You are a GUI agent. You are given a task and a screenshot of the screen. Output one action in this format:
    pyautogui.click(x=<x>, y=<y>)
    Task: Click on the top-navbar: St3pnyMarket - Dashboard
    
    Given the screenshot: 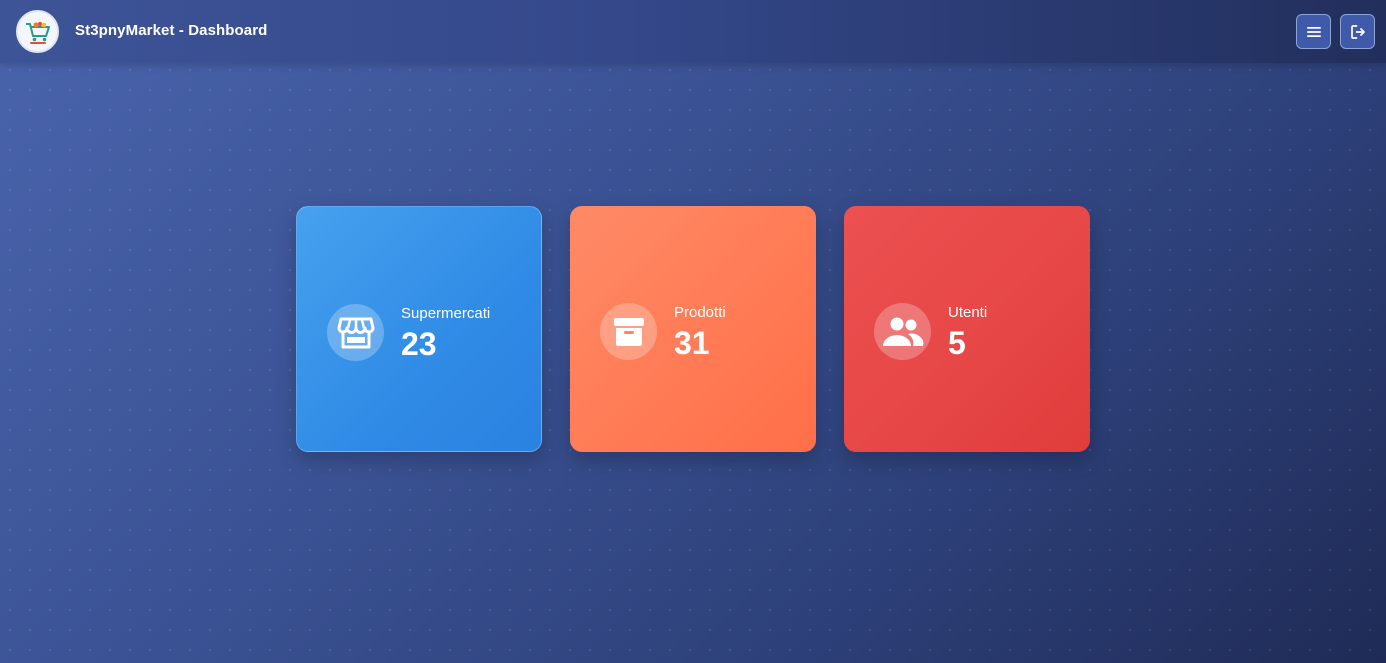 What is the action you would take?
    pyautogui.click(x=693, y=31)
    